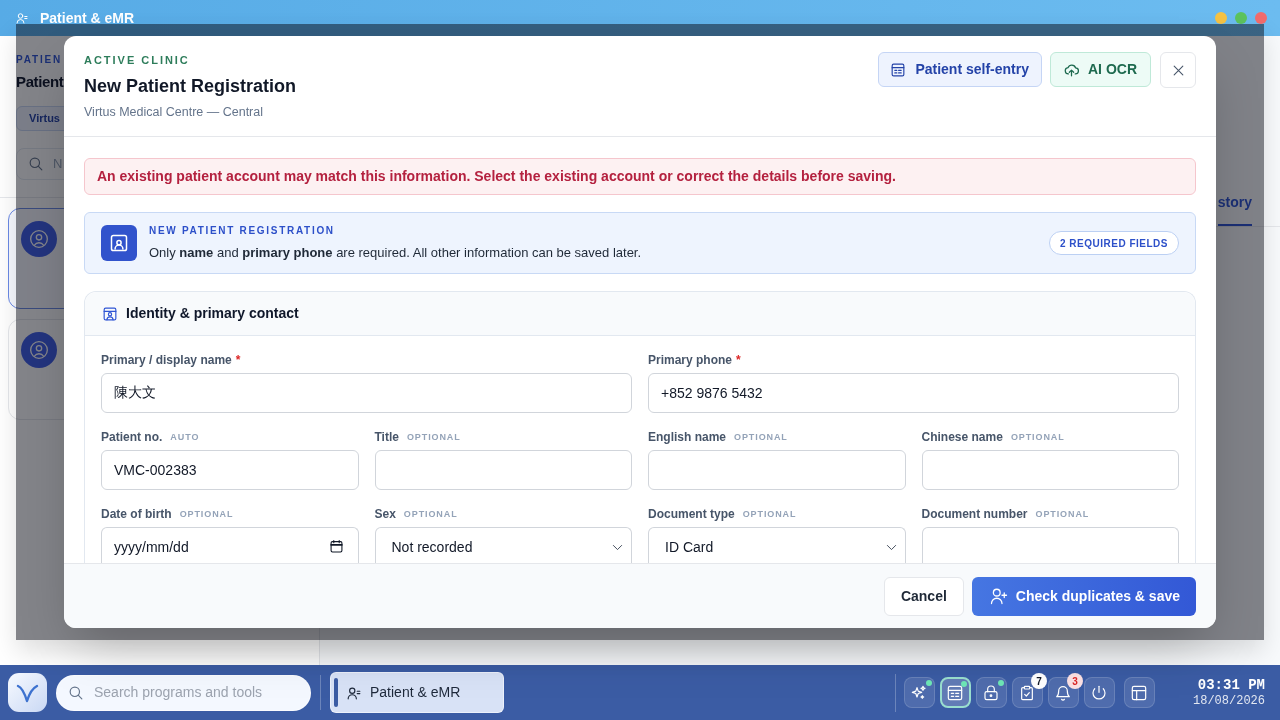  What do you see at coordinates (230, 545) in the screenshot?
I see `date-field: yyyy/mm/dd` at bounding box center [230, 545].